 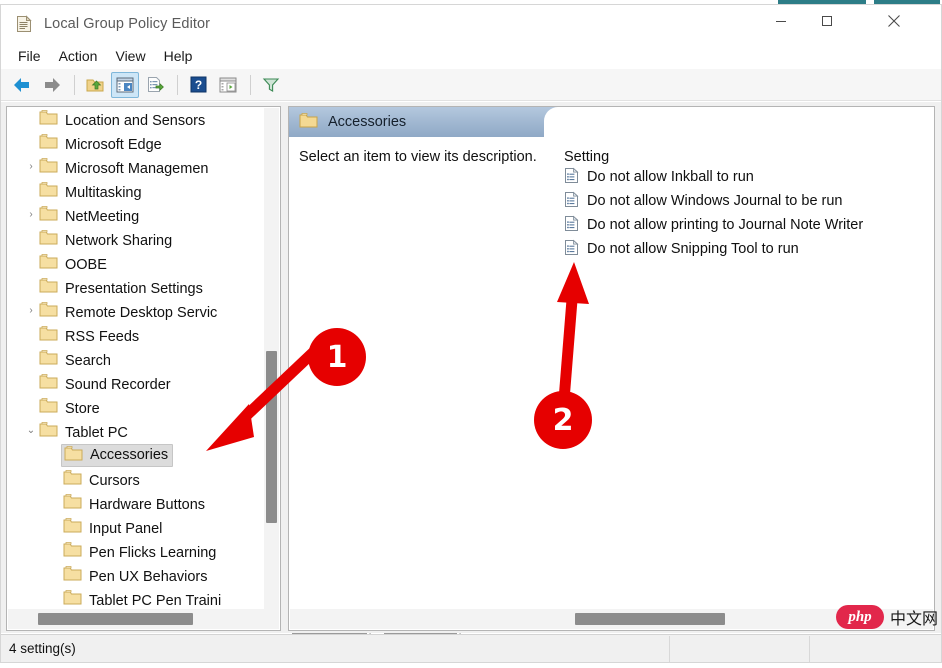 I want to click on tree-item-microsoft-edge: Microsoft Edge, so click(x=136, y=143).